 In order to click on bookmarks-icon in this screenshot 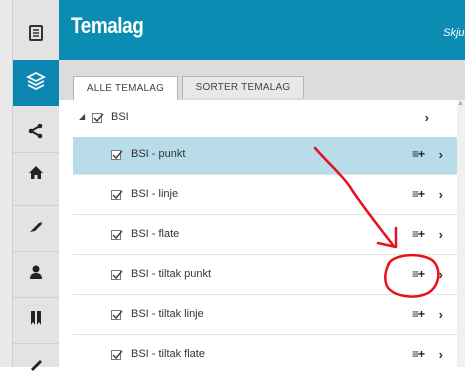, I will do `click(36, 320)`.